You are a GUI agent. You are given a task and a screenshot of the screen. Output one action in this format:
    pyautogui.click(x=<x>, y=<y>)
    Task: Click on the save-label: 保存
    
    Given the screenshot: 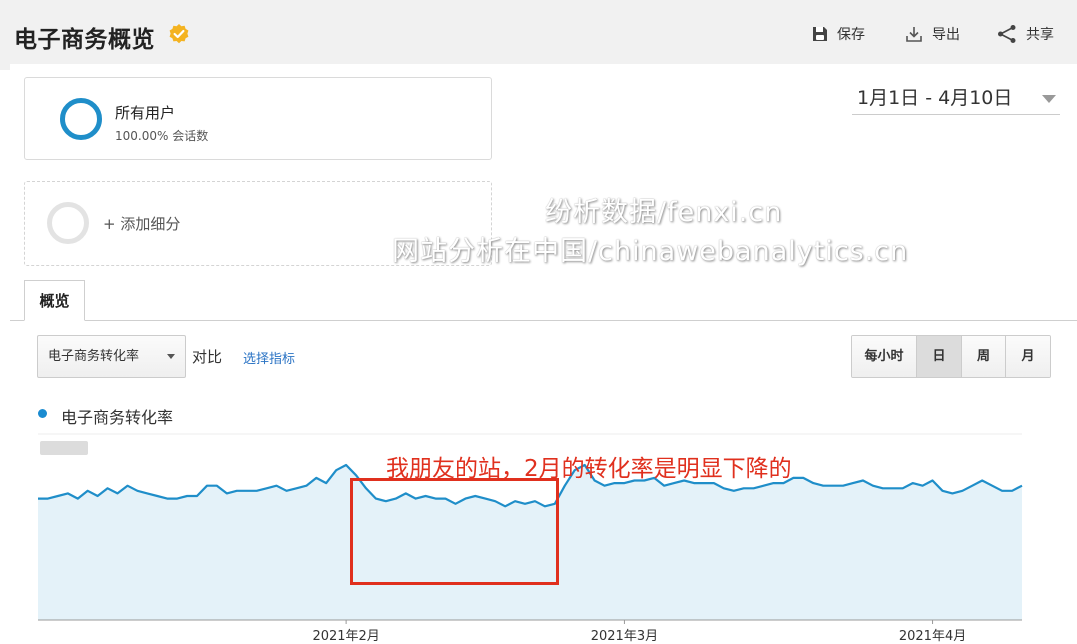 What is the action you would take?
    pyautogui.click(x=851, y=35)
    